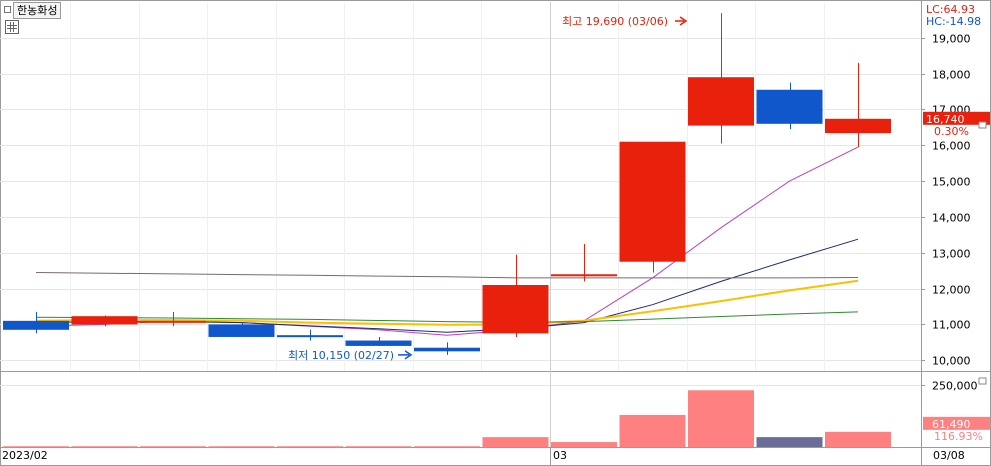  I want to click on high-arrow-icon, so click(681, 21).